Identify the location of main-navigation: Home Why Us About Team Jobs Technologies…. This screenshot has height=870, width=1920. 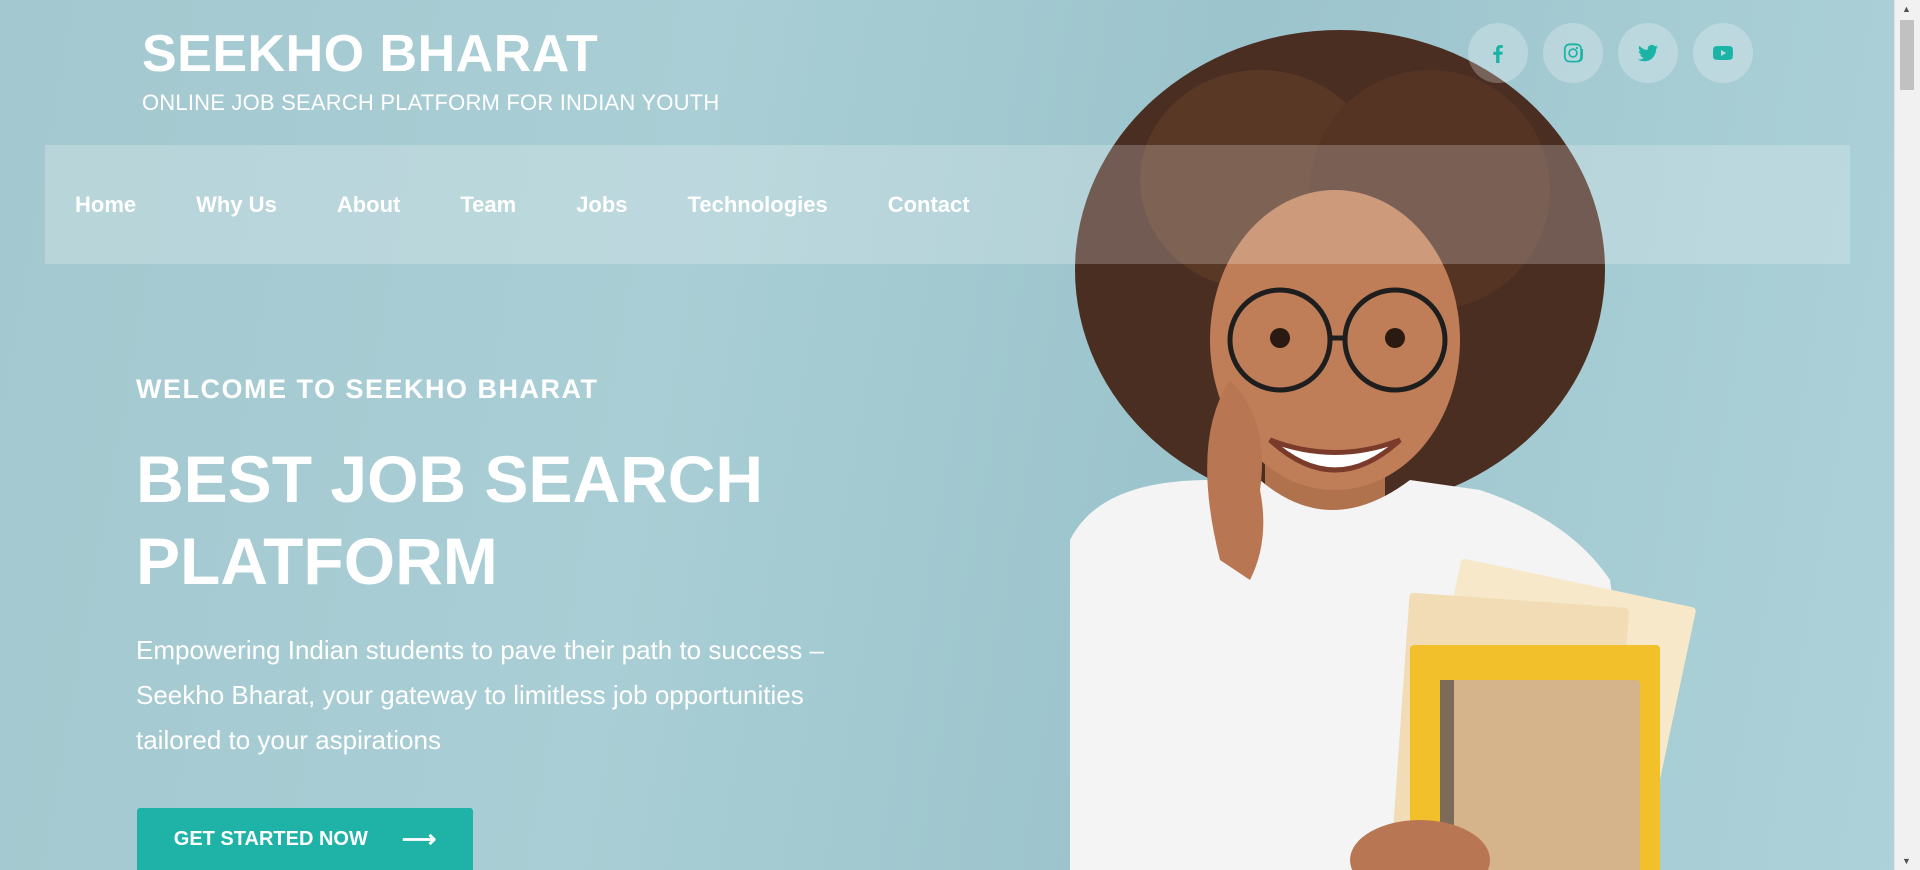
(947, 204).